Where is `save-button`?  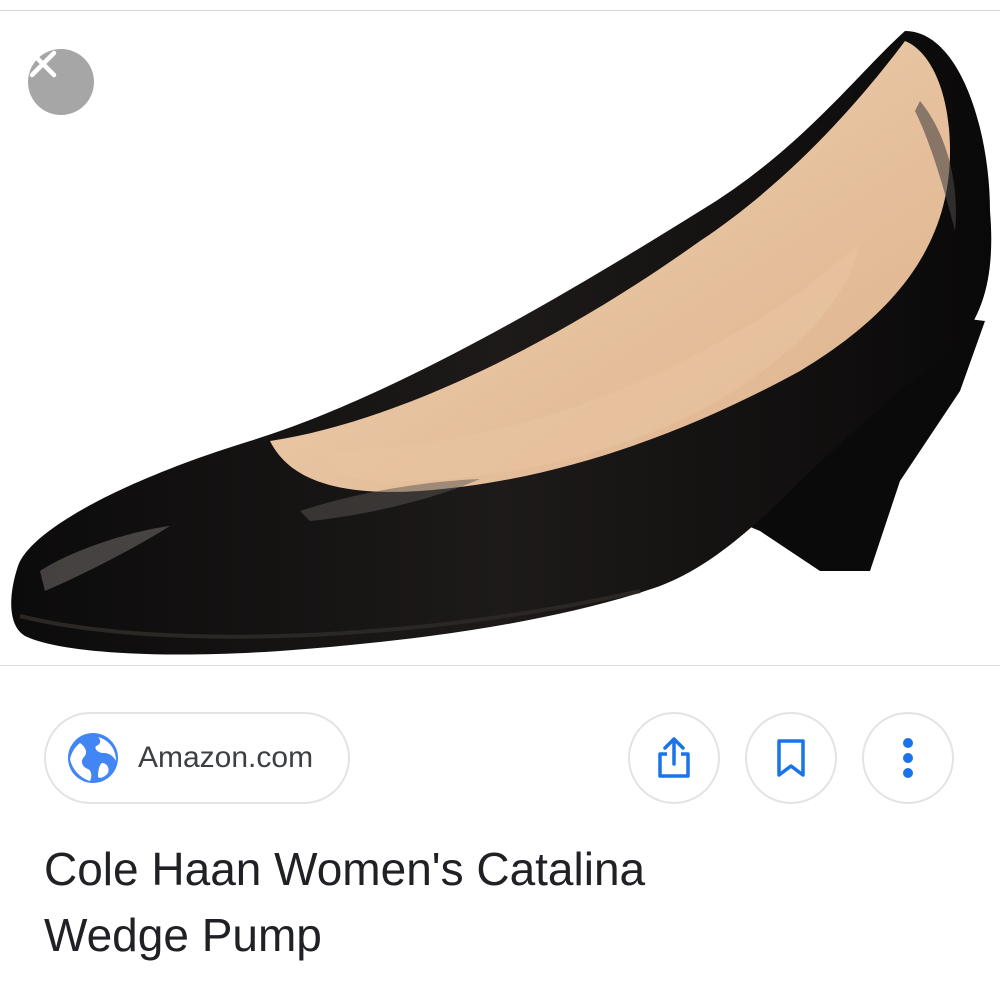 save-button is located at coordinates (791, 758).